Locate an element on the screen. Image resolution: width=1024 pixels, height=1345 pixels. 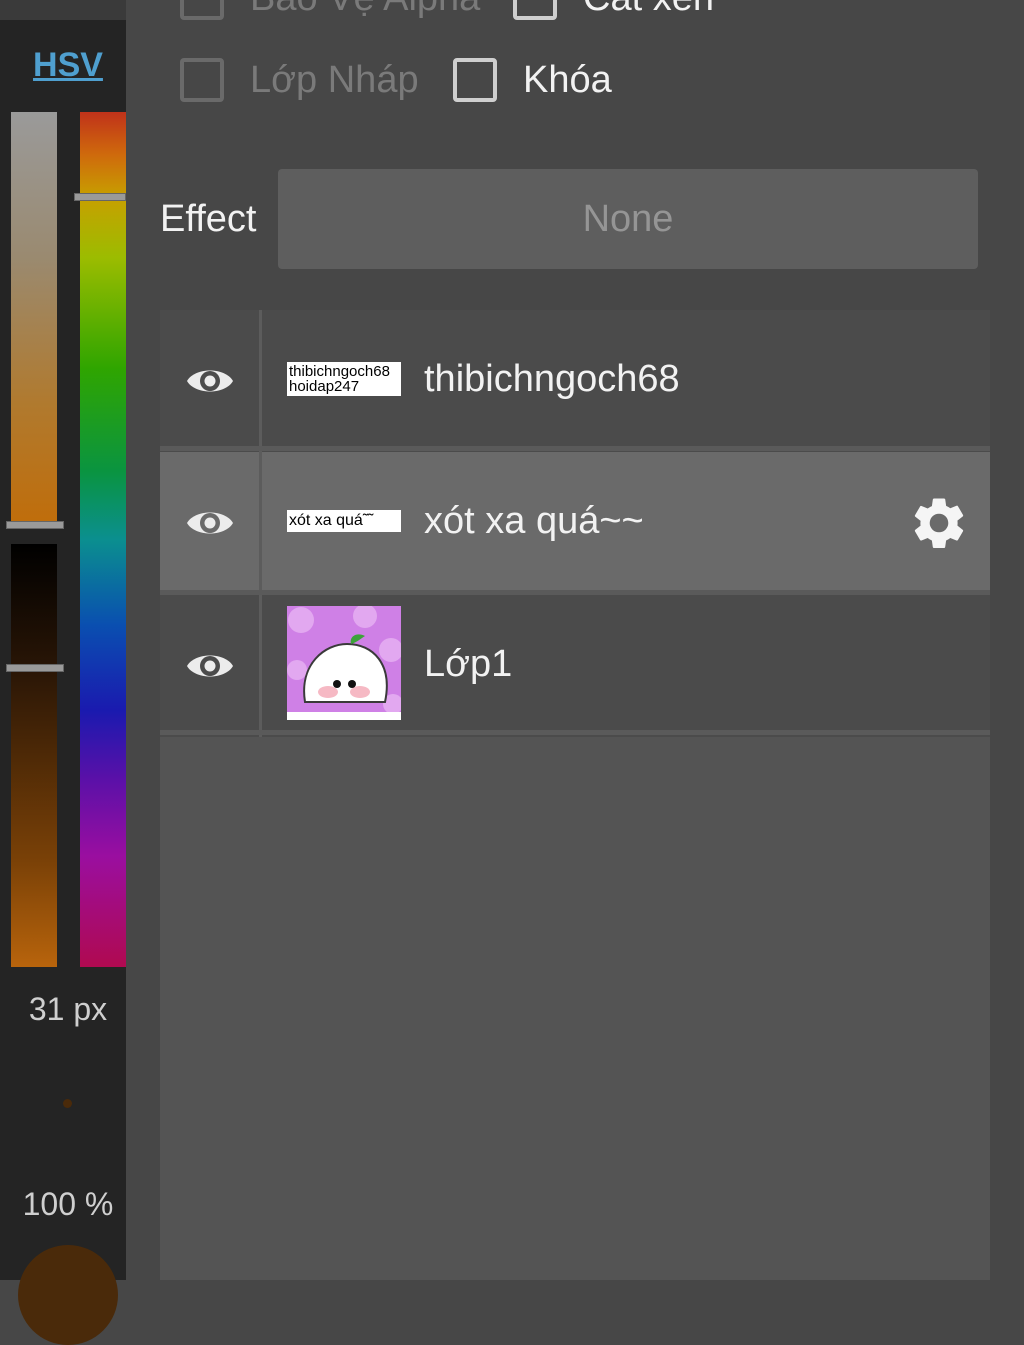
value-slider-thumb is located at coordinates (35, 668).